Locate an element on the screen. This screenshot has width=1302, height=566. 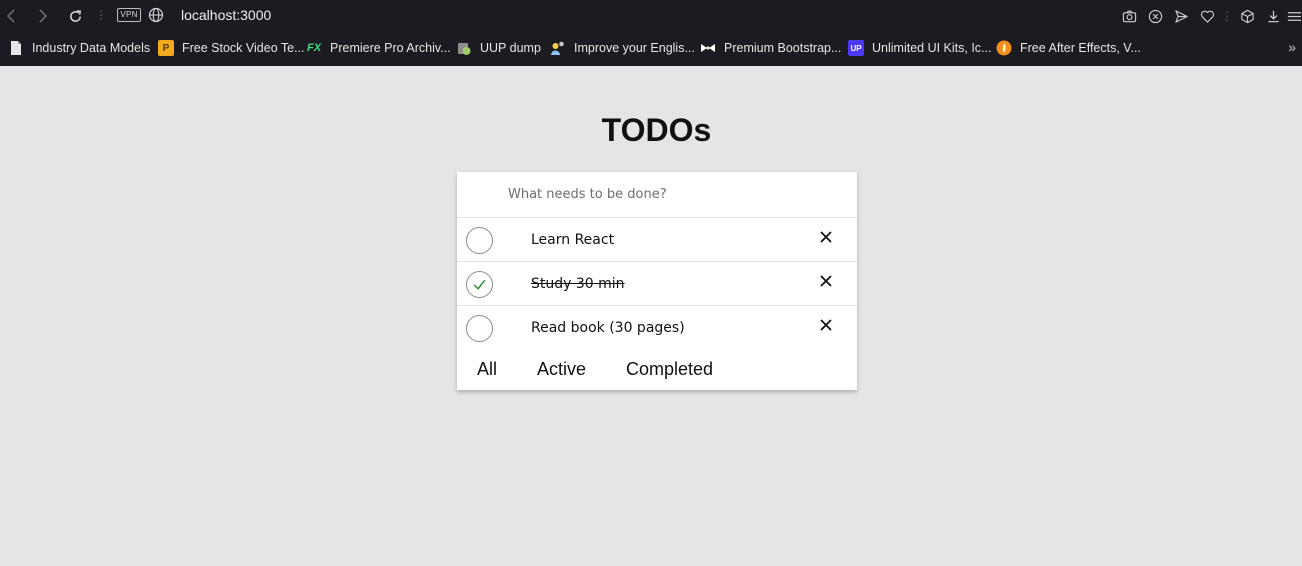
address-bar-row: ⋮ VPN localhost:3000 ⋮ is located at coordinates (651, 16).